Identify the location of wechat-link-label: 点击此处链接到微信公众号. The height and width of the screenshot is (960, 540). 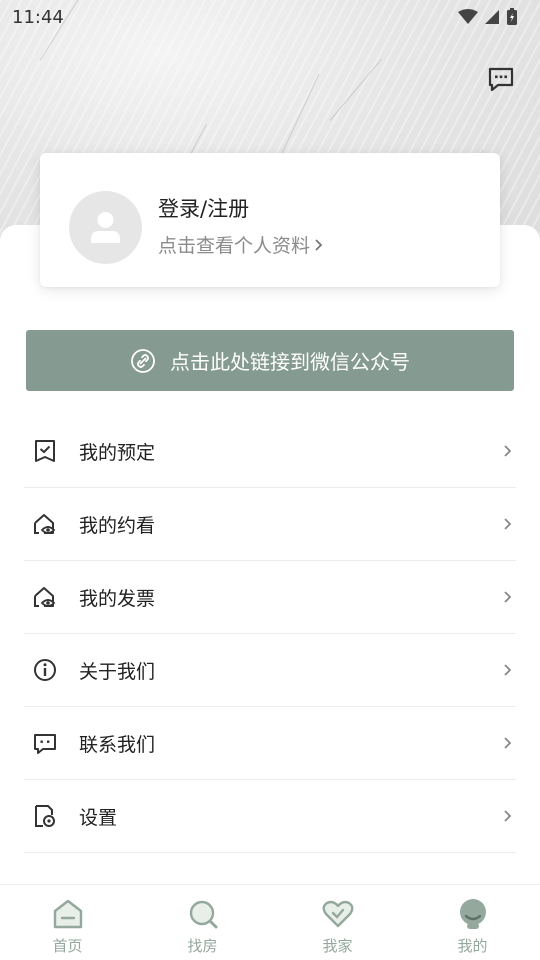
(290, 362).